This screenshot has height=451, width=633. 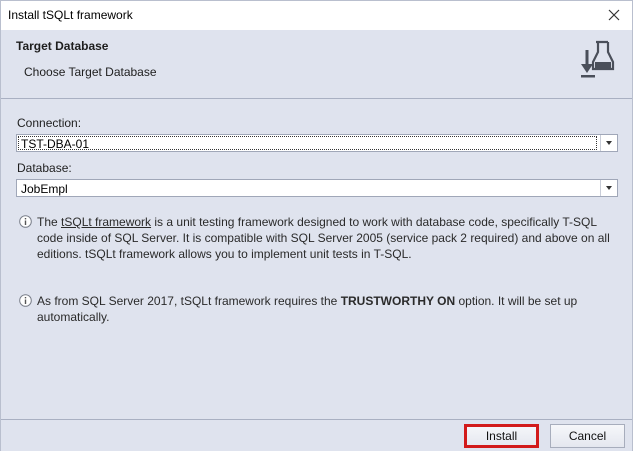 I want to click on close-button, so click(x=614, y=15).